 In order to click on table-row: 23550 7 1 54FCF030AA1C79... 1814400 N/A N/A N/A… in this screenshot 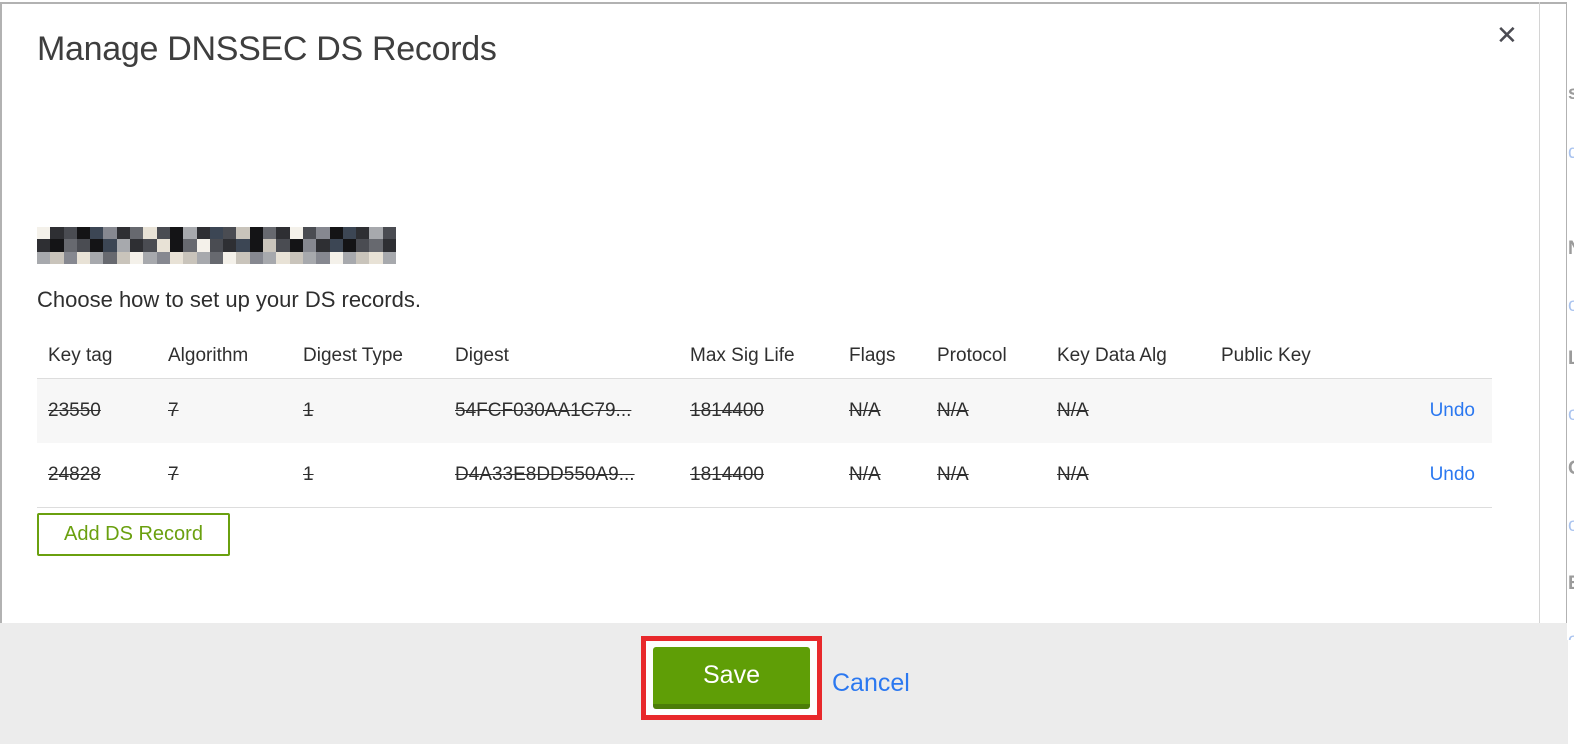, I will do `click(764, 411)`.